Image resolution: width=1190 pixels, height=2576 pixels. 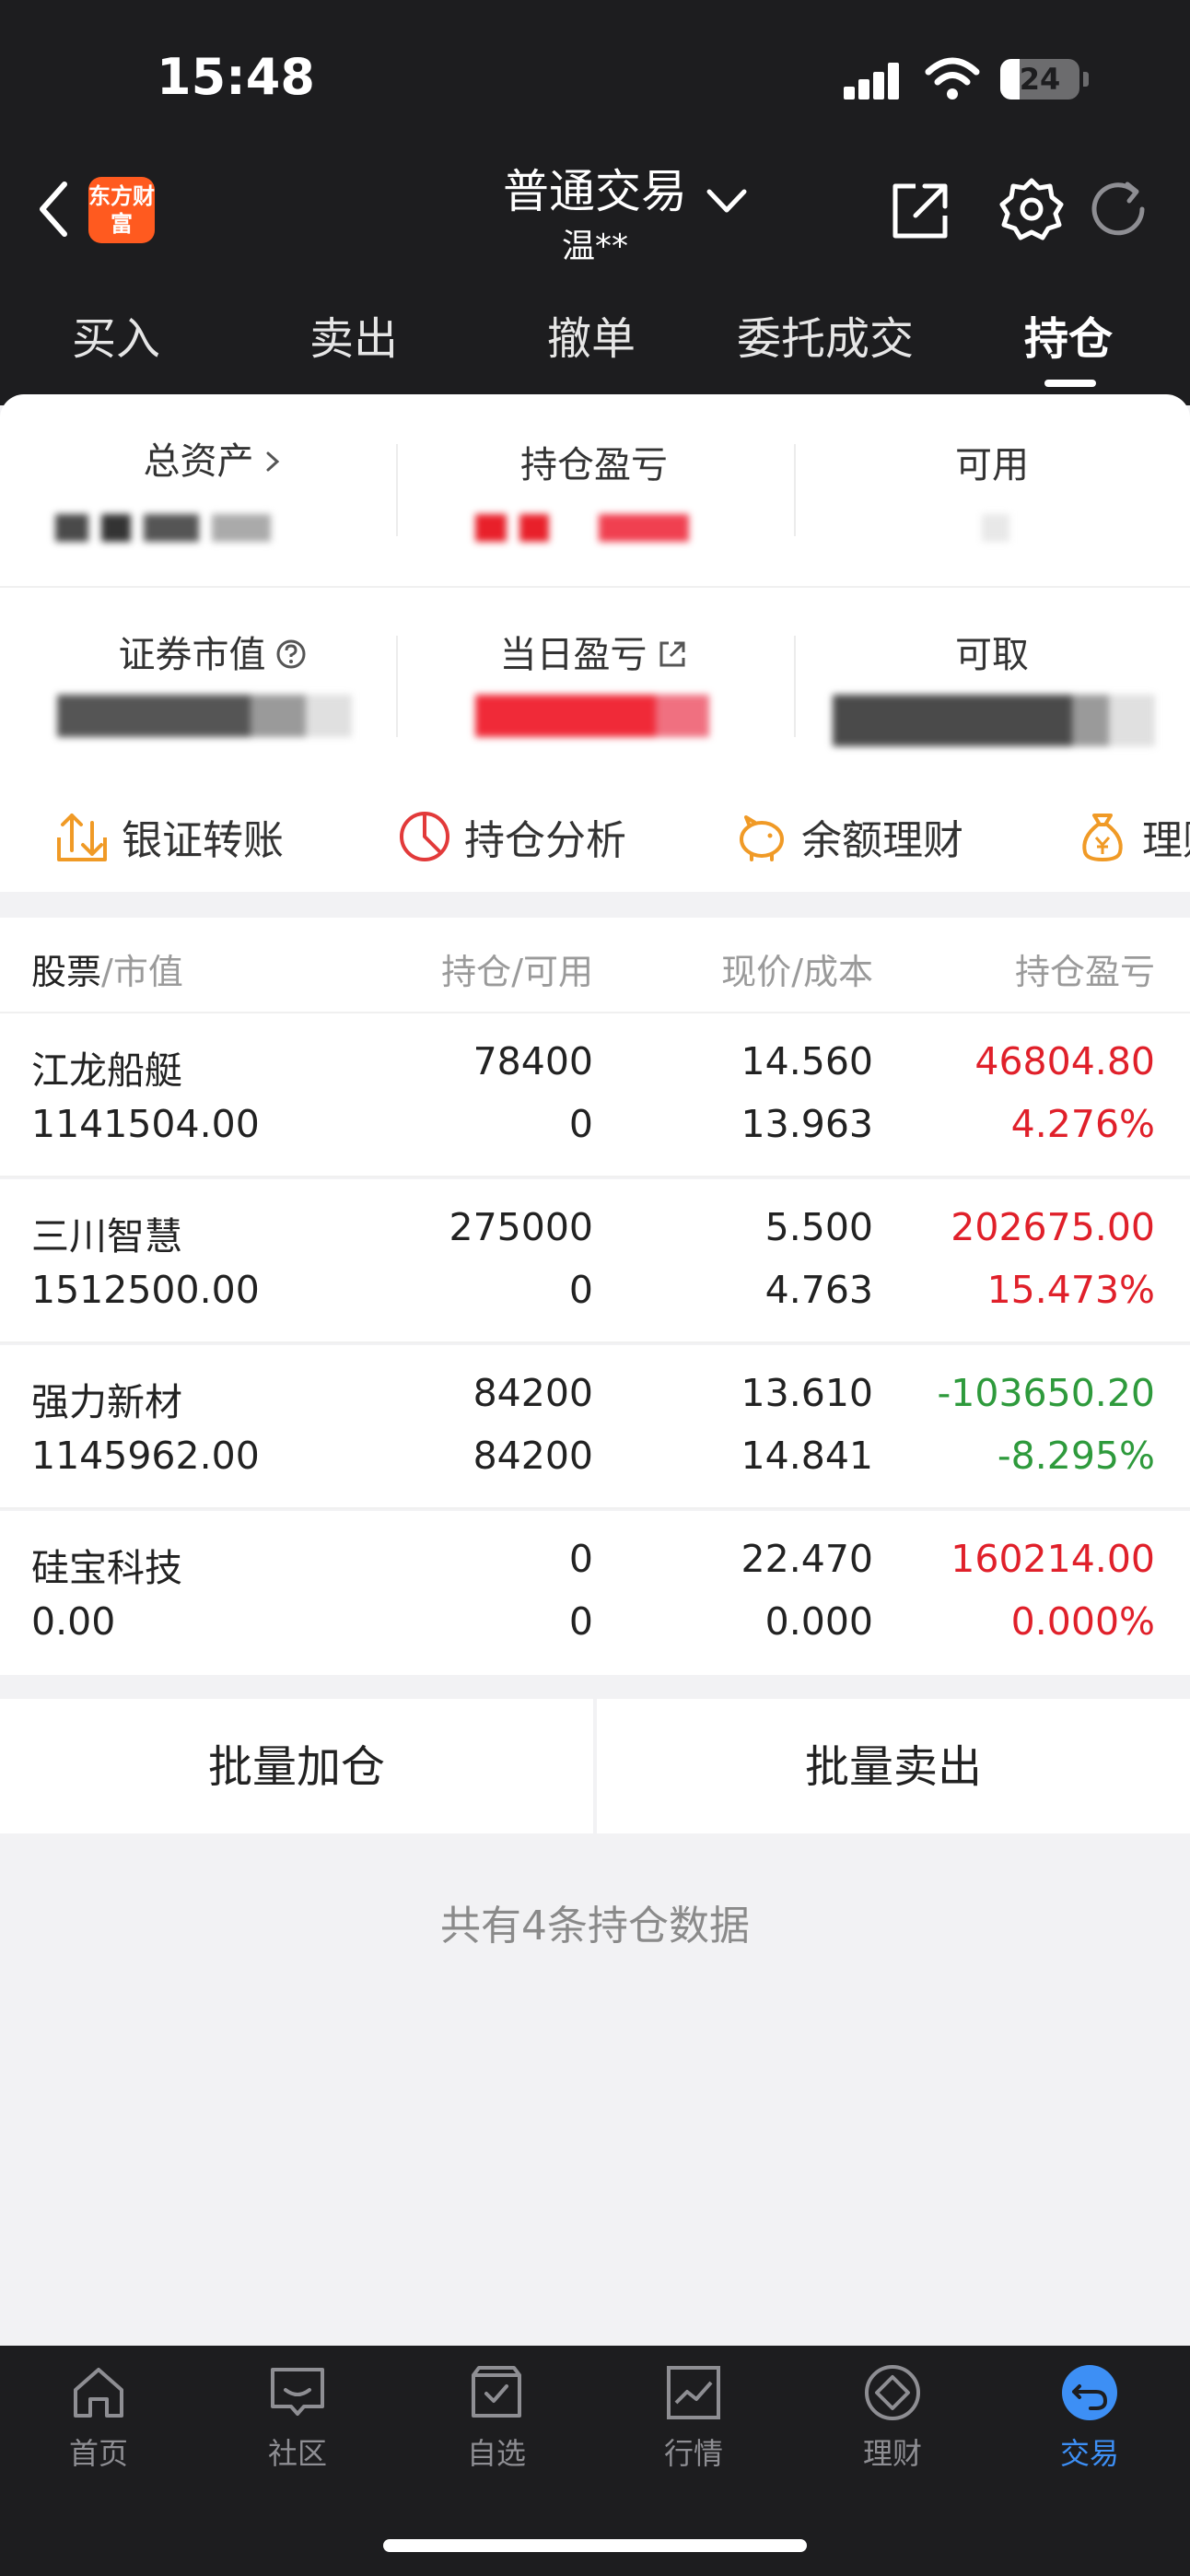 What do you see at coordinates (496, 2453) in the screenshot?
I see `nav-watchlist-label: 自选` at bounding box center [496, 2453].